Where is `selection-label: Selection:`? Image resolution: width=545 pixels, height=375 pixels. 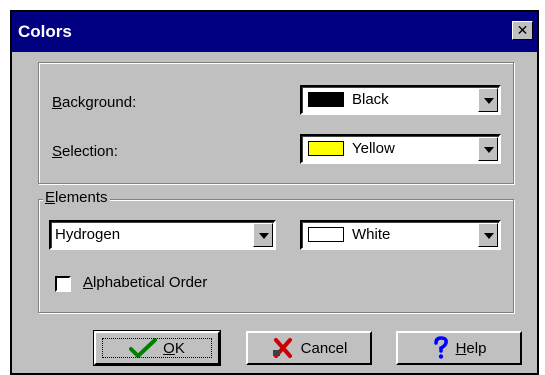
selection-label: Selection: is located at coordinates (85, 151).